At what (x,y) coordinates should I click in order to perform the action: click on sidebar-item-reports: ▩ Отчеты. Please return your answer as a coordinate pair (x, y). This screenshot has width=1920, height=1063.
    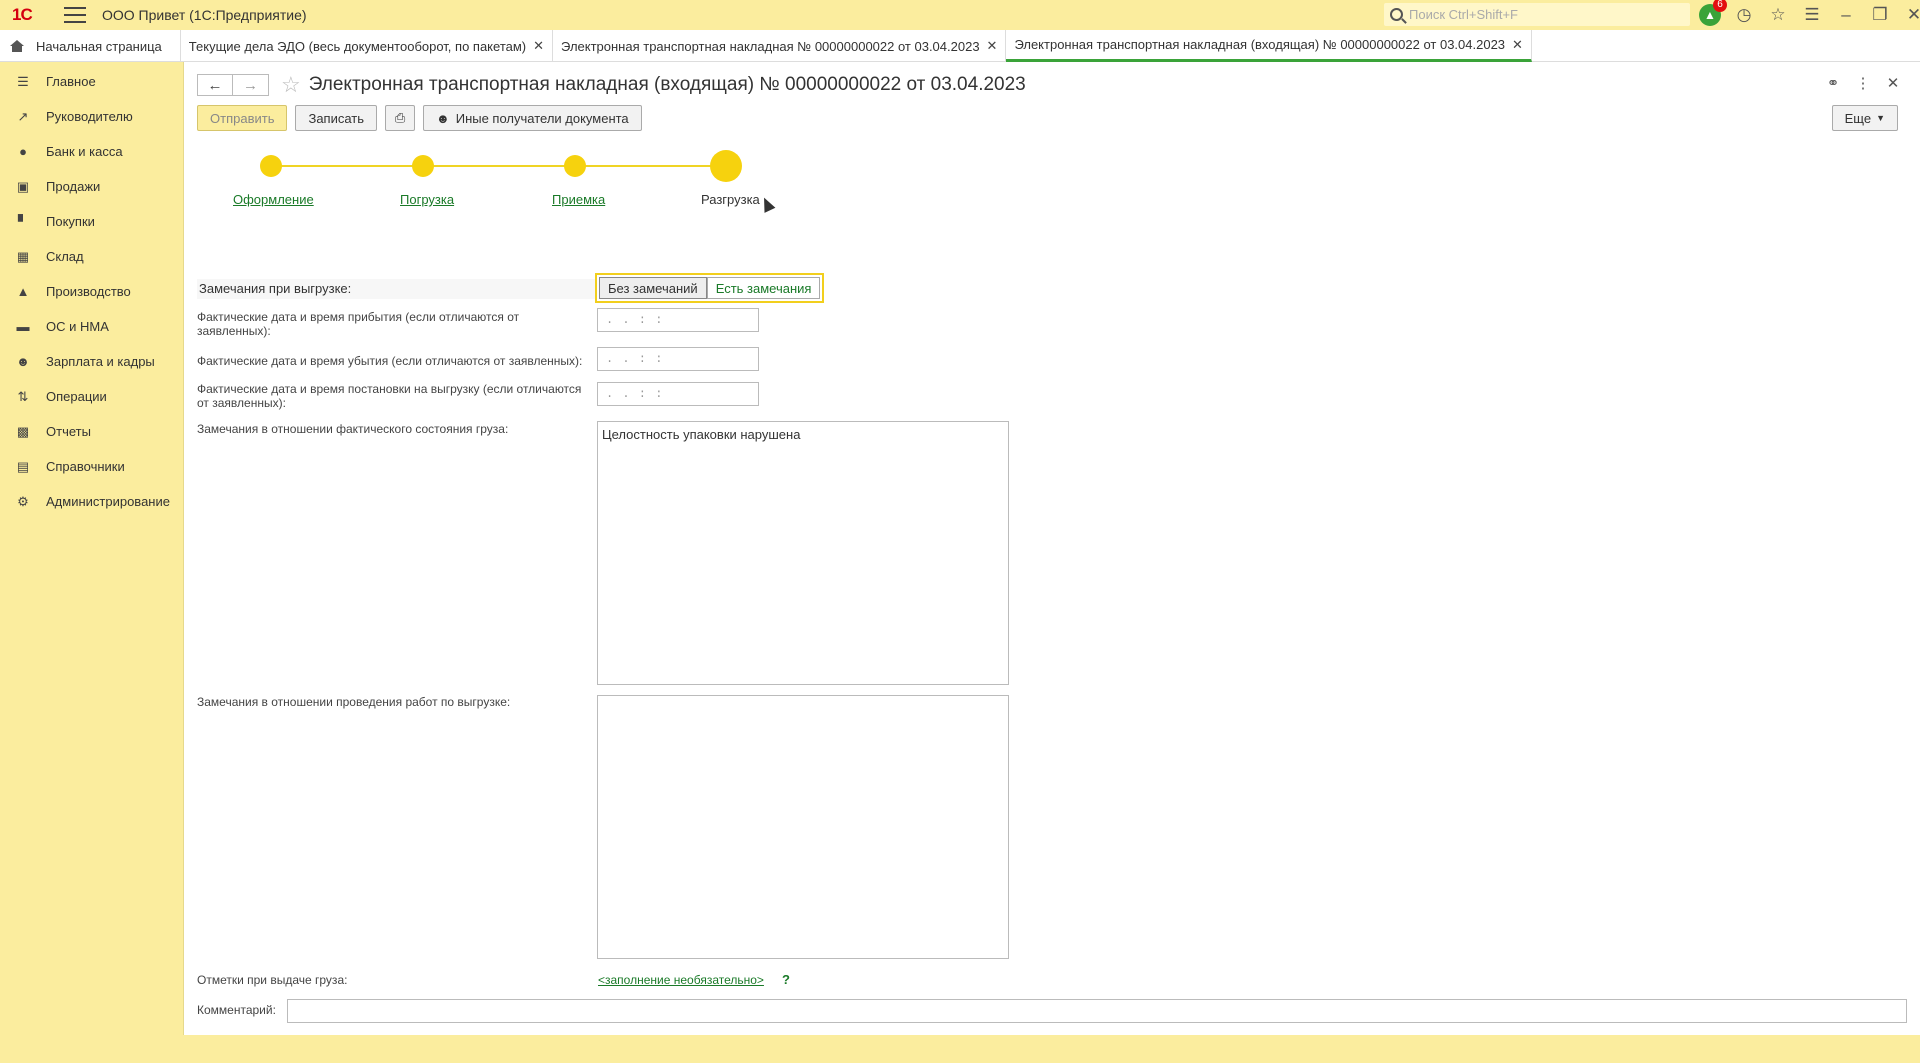
    Looking at the image, I should click on (91, 431).